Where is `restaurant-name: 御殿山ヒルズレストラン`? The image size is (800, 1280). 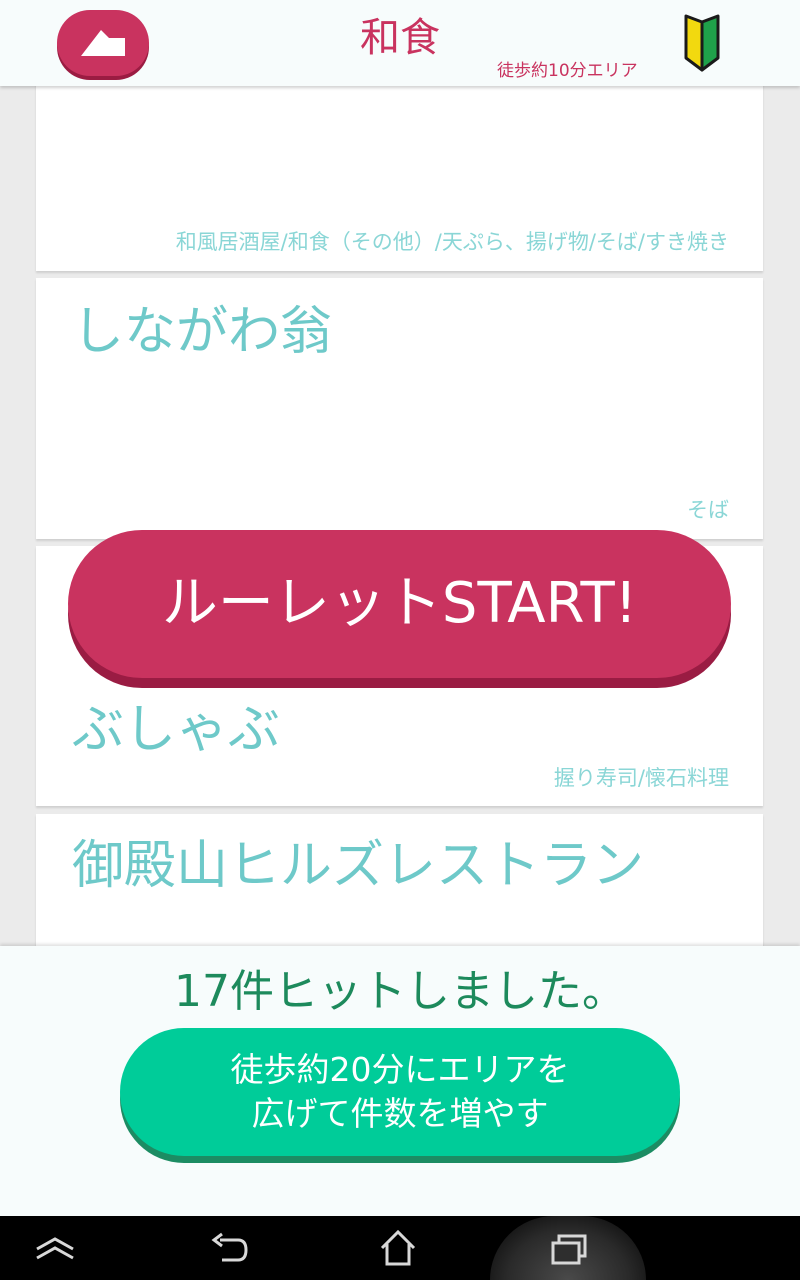
restaurant-name: 御殿山ヒルズレストラン is located at coordinates (358, 866).